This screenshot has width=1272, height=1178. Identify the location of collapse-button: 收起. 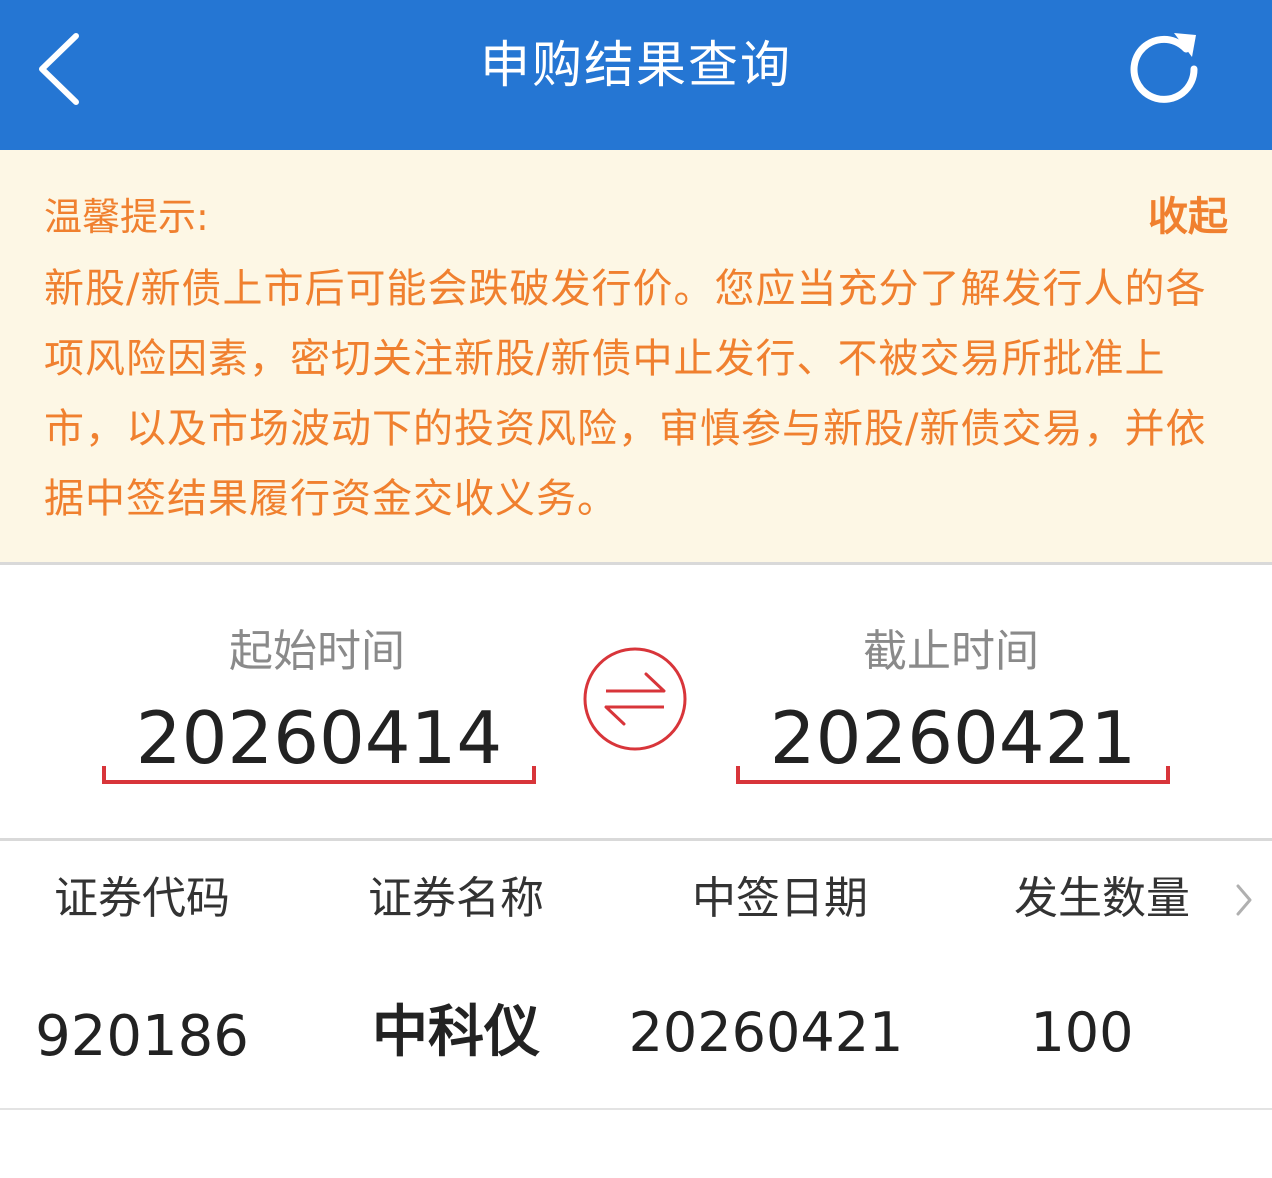
(1188, 217).